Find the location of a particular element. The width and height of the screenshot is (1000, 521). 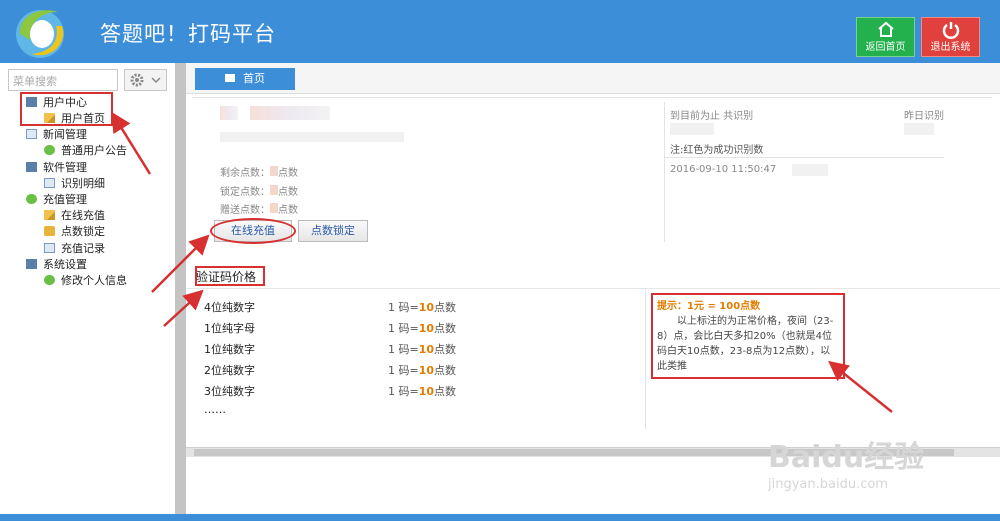

blurred-yesterday is located at coordinates (919, 129).